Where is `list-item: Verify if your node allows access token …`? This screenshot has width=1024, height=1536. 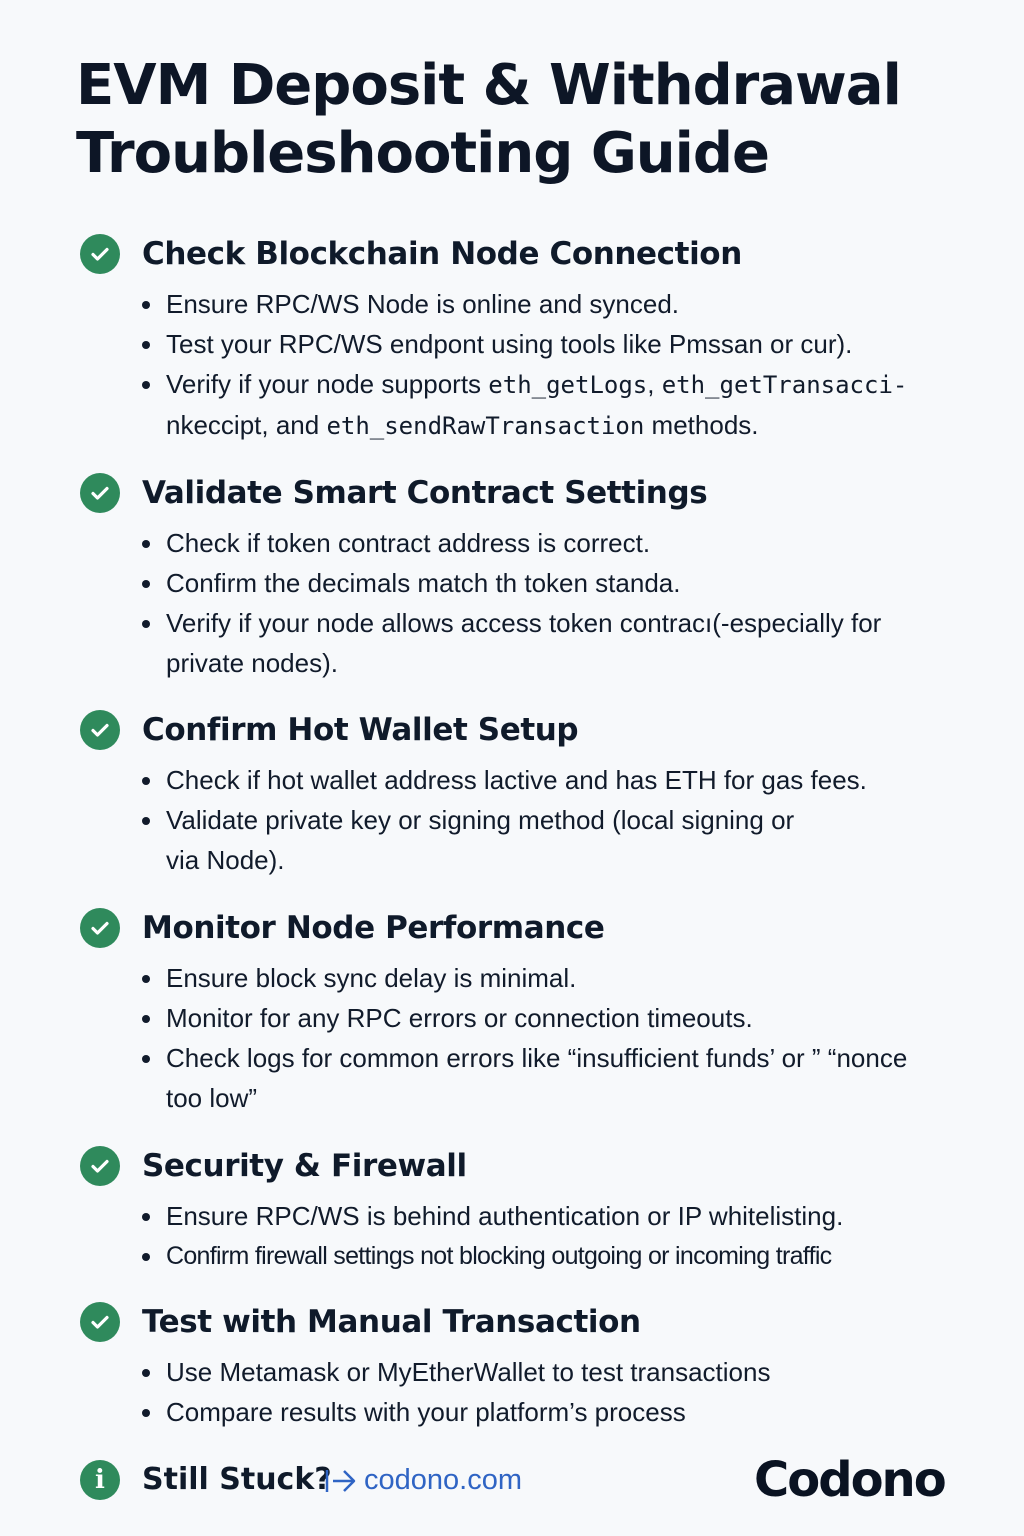
list-item: Verify if your node allows access token … is located at coordinates (552, 643).